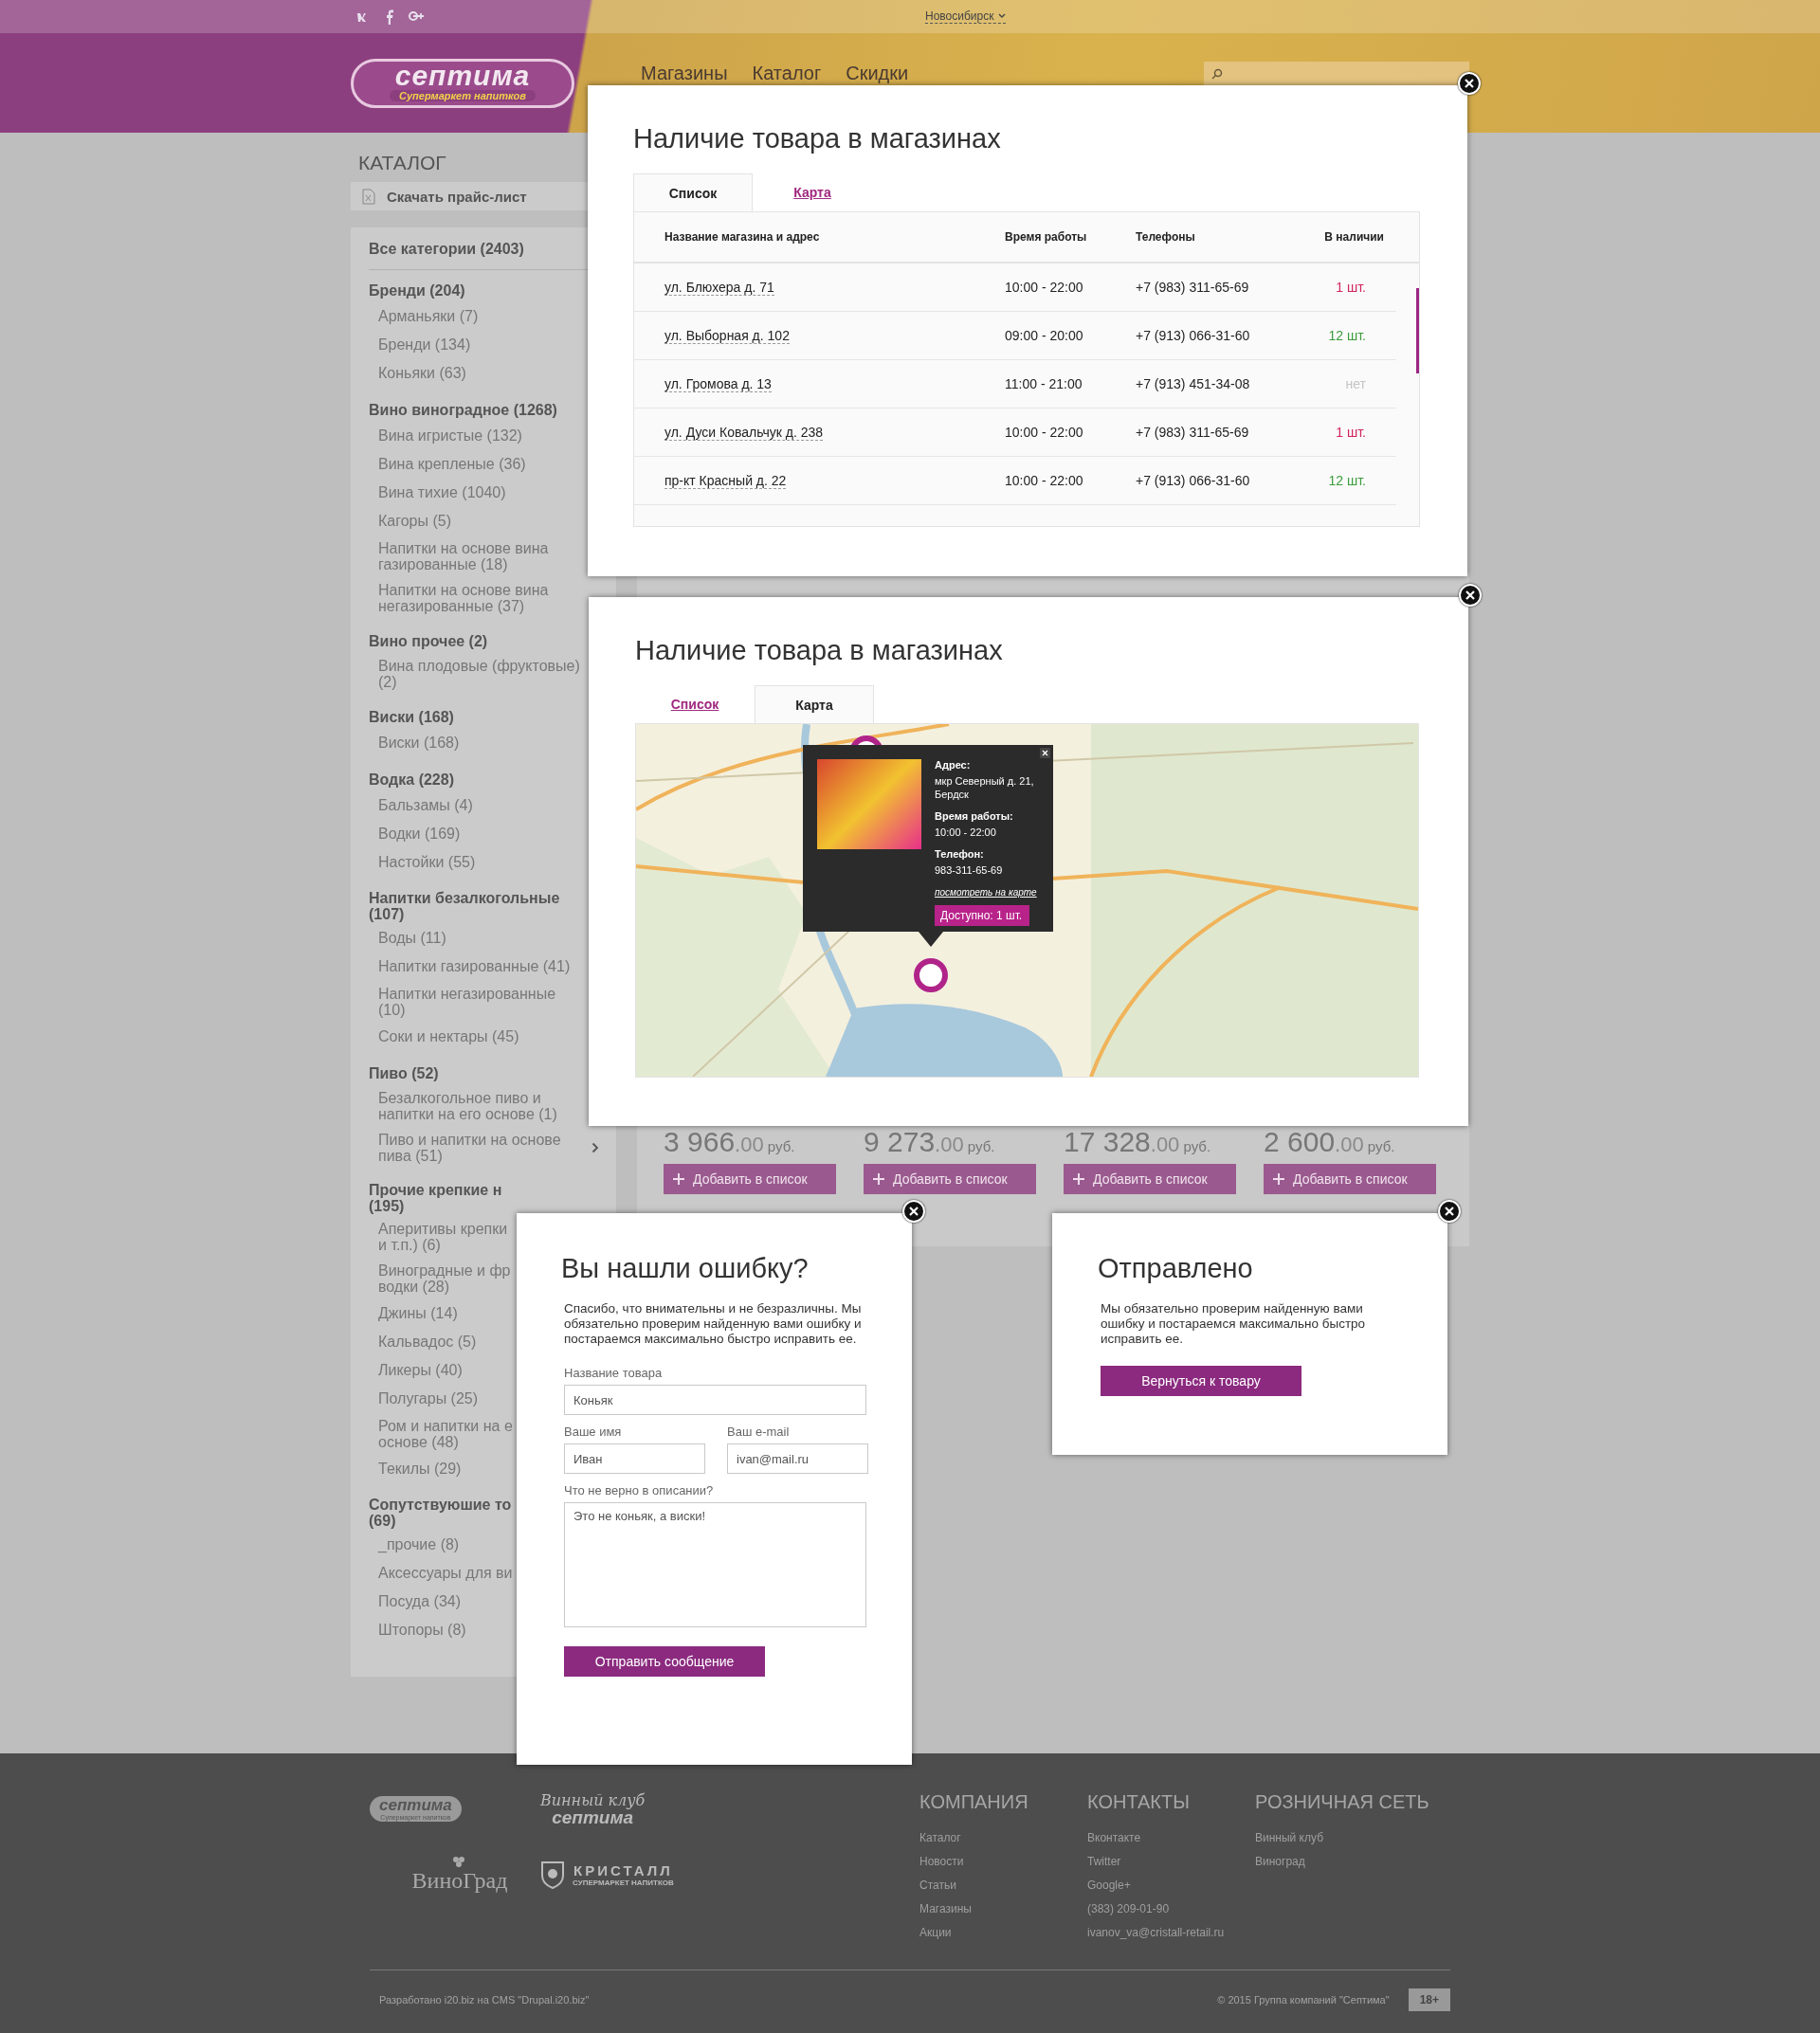  Describe the element at coordinates (479, 682) in the screenshot. I see `subcategory-link: (2)` at that location.